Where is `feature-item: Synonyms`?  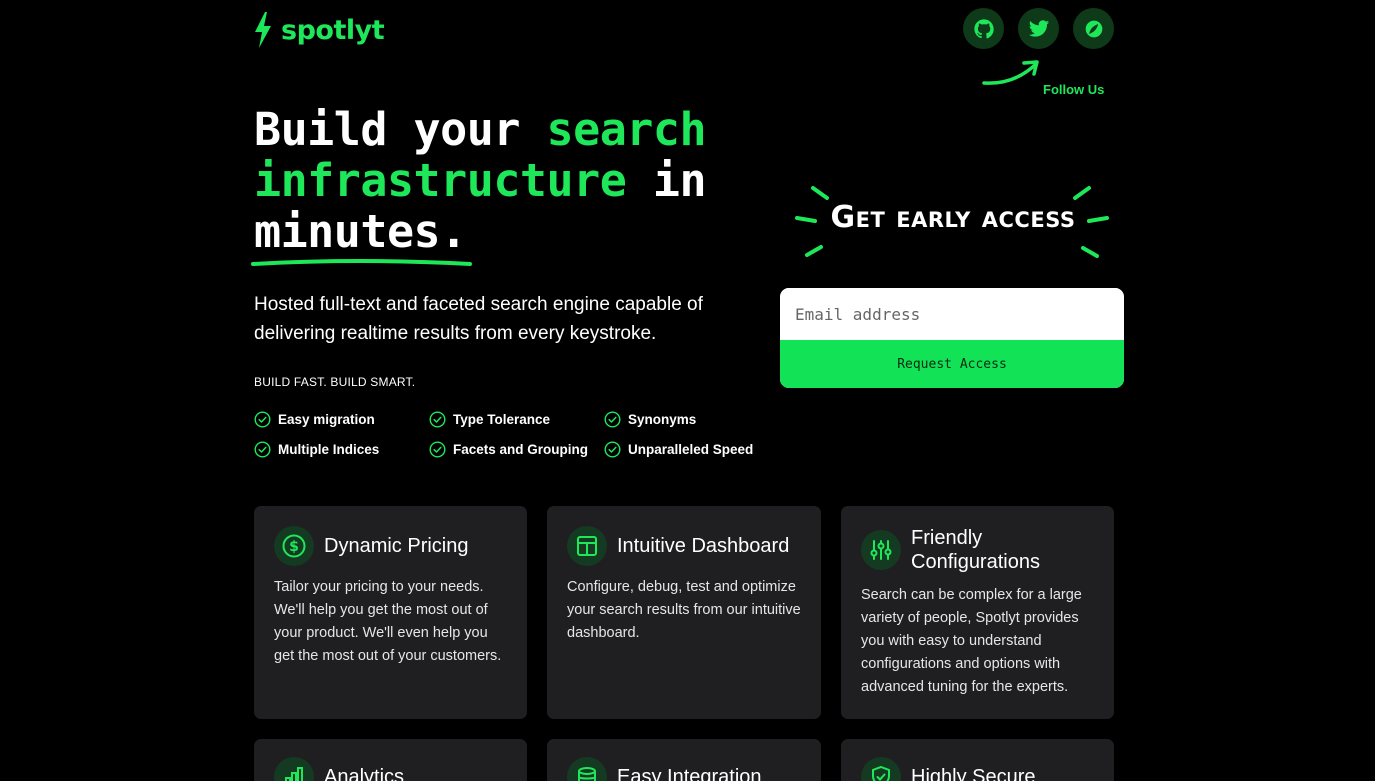 feature-item: Synonyms is located at coordinates (691, 419).